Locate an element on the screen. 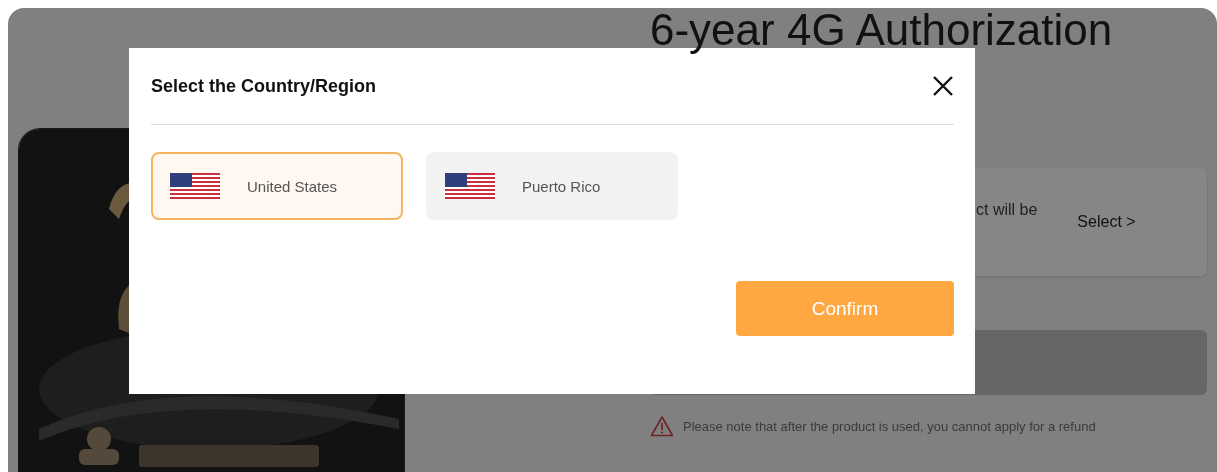  select-link: Select > is located at coordinates (1106, 222).